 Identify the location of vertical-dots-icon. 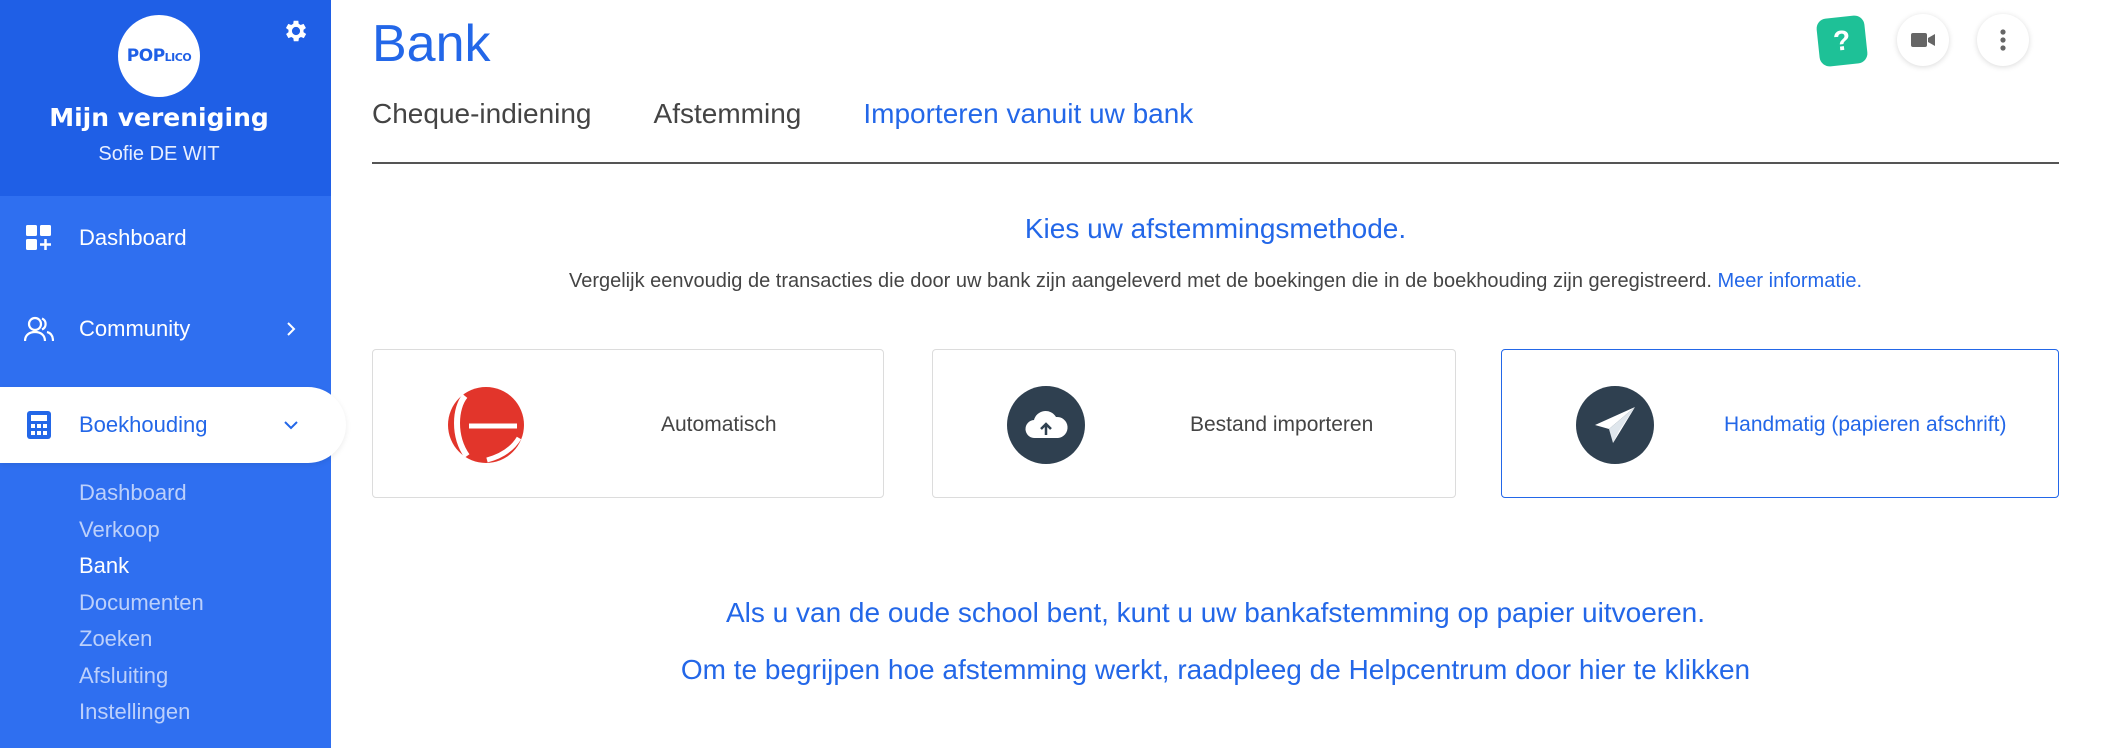
(2003, 40).